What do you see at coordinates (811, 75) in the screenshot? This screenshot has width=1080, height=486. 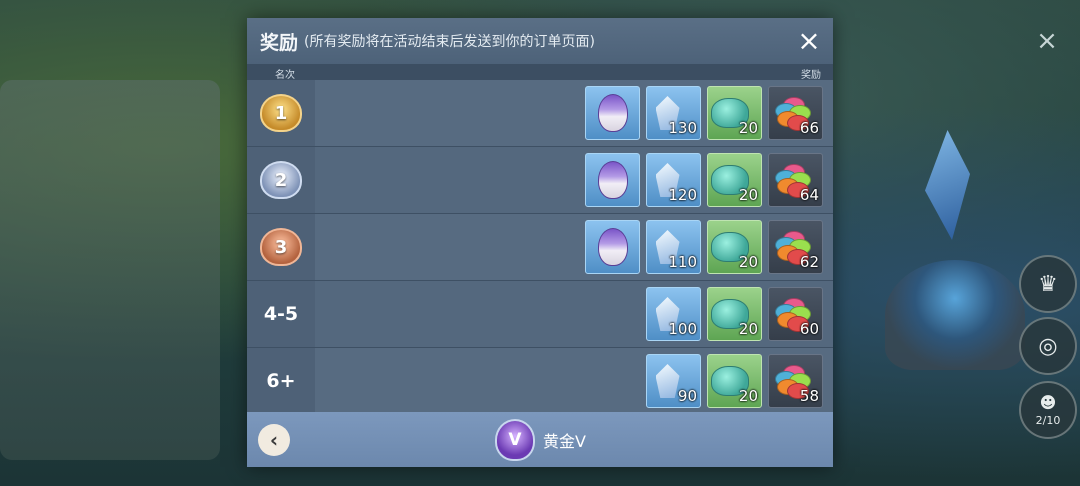 I see `reward-column-header: 奖励` at bounding box center [811, 75].